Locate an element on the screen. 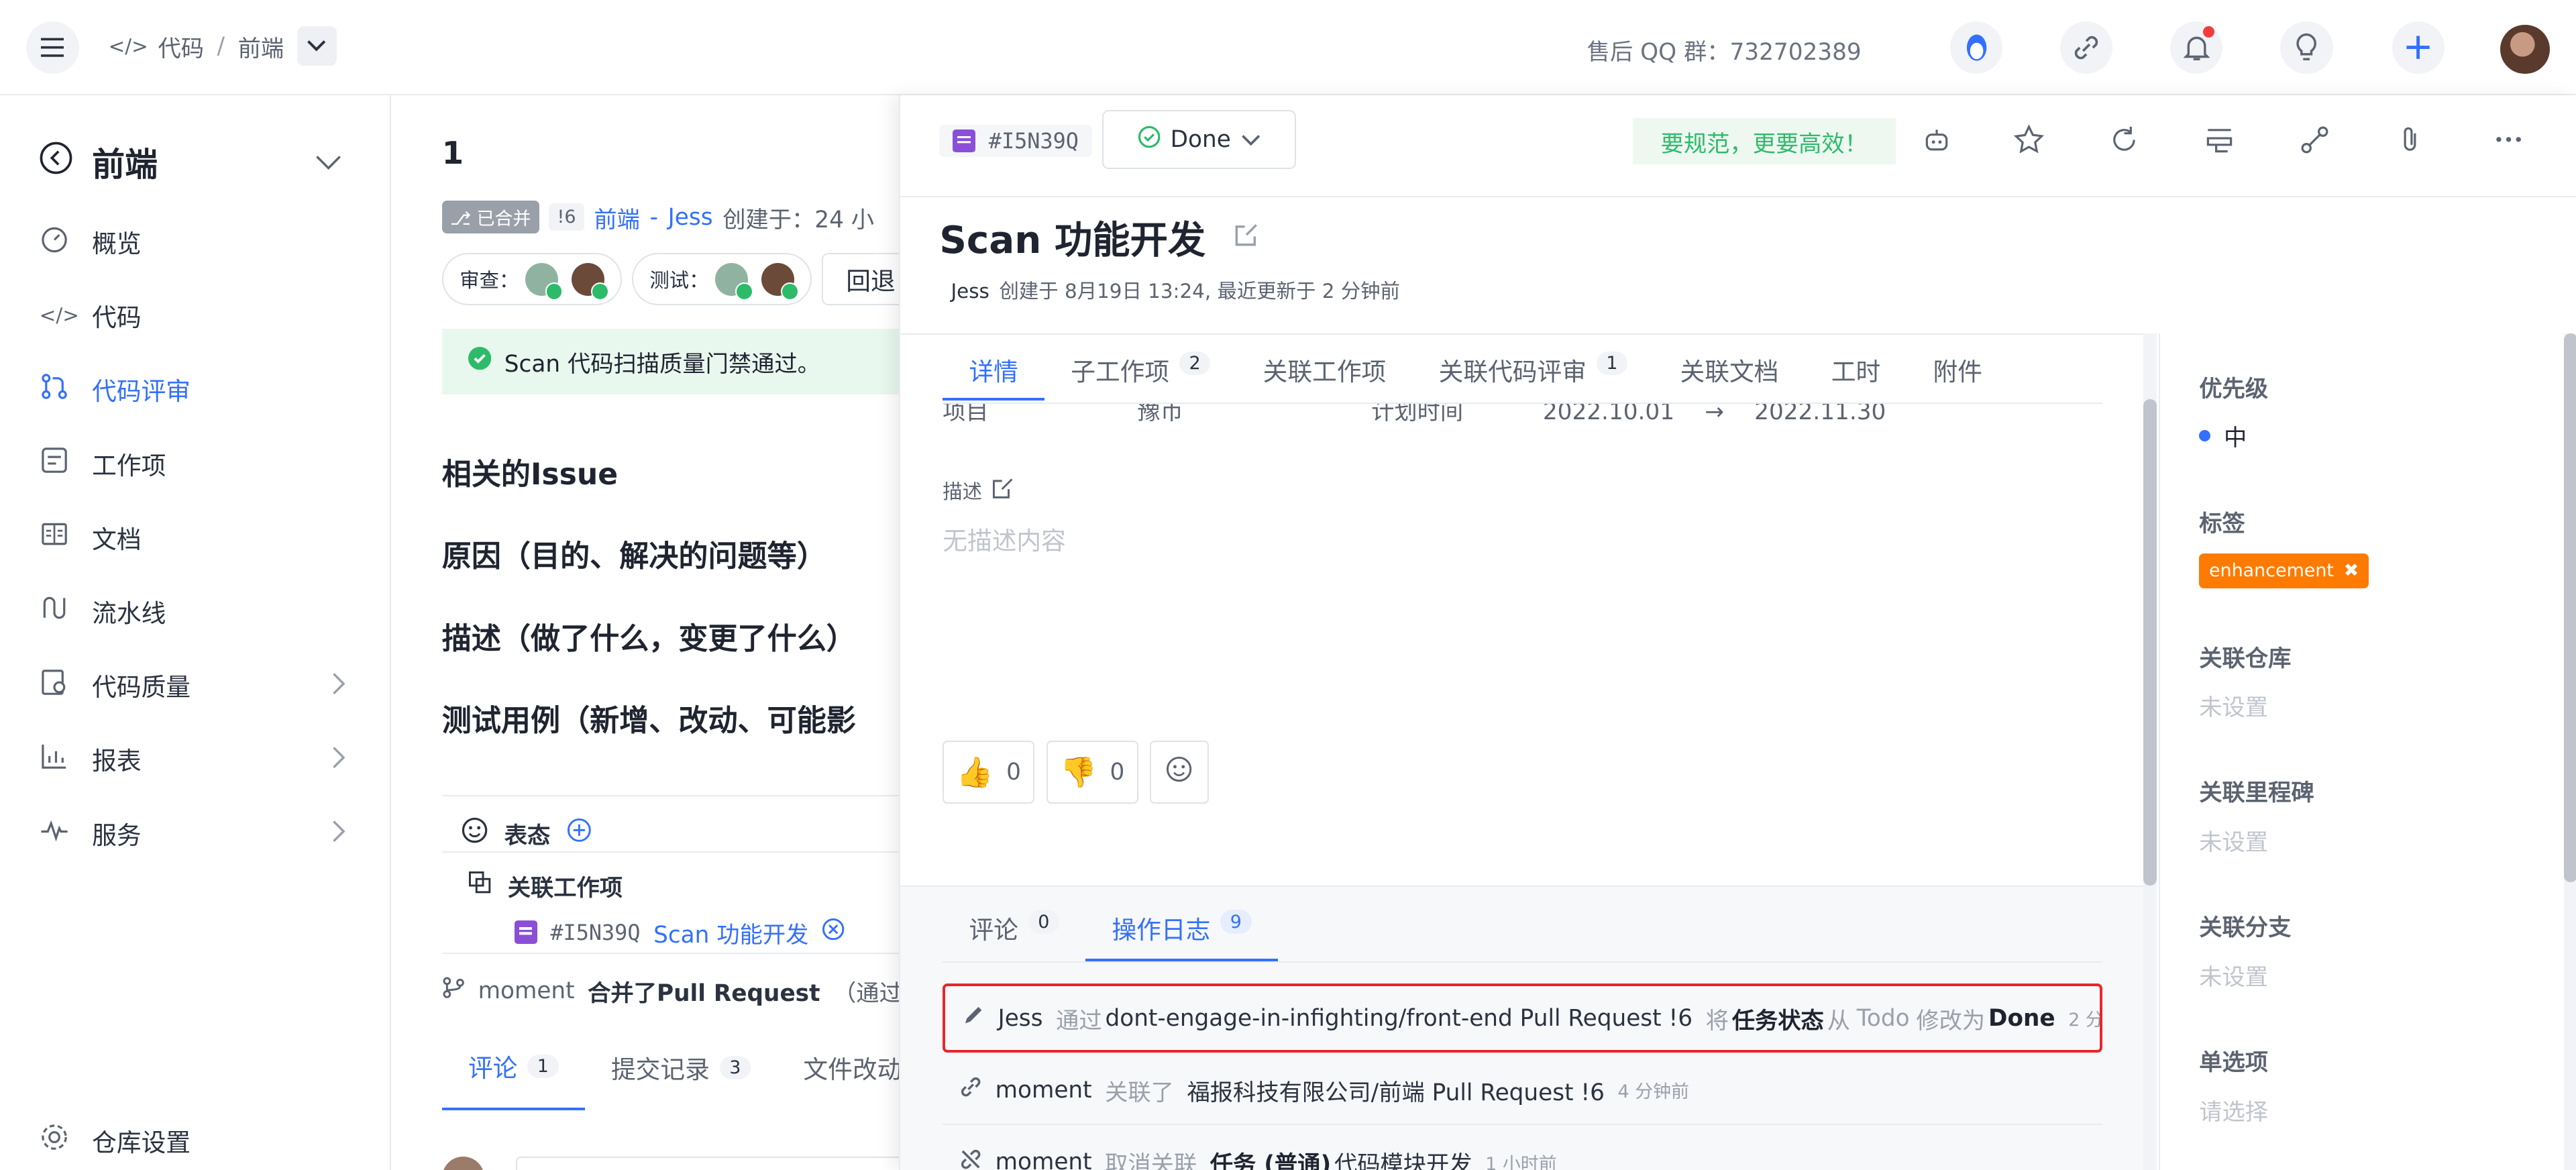  refresh-icon is located at coordinates (2124, 139).